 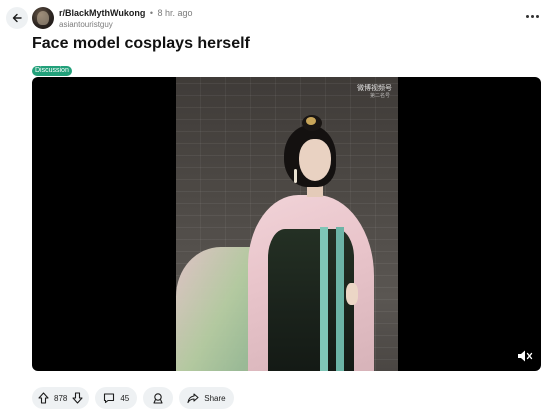 I want to click on author-link: asiantouristguy, so click(x=86, y=24).